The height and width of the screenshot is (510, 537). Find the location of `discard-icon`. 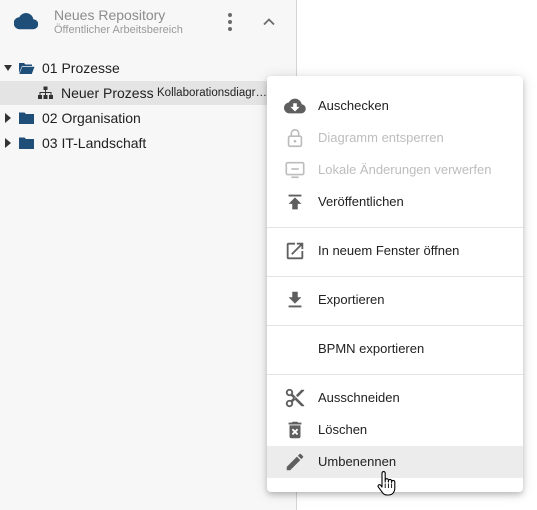

discard-icon is located at coordinates (295, 170).